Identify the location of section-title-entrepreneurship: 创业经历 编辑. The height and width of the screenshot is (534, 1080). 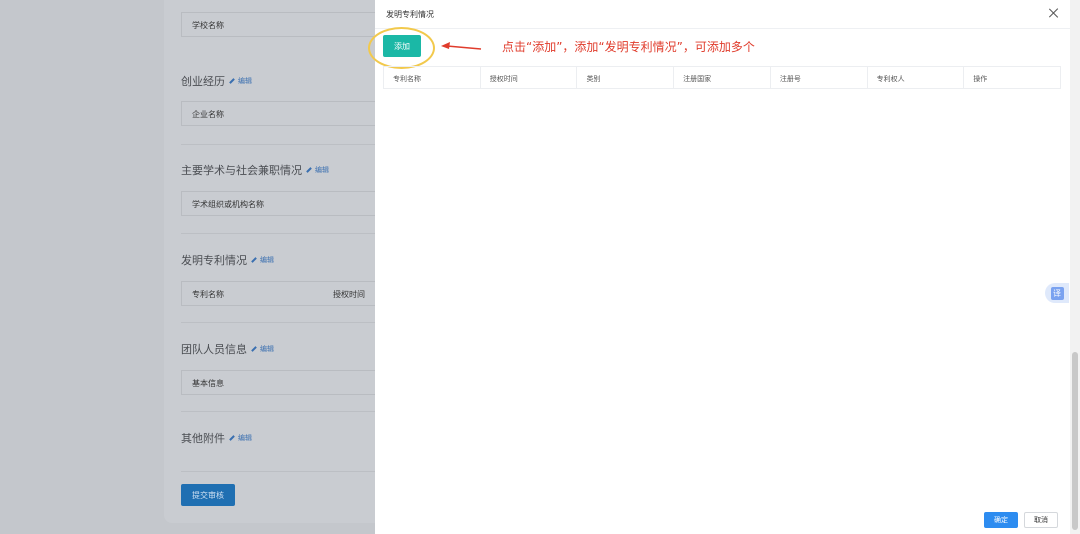
(216, 81).